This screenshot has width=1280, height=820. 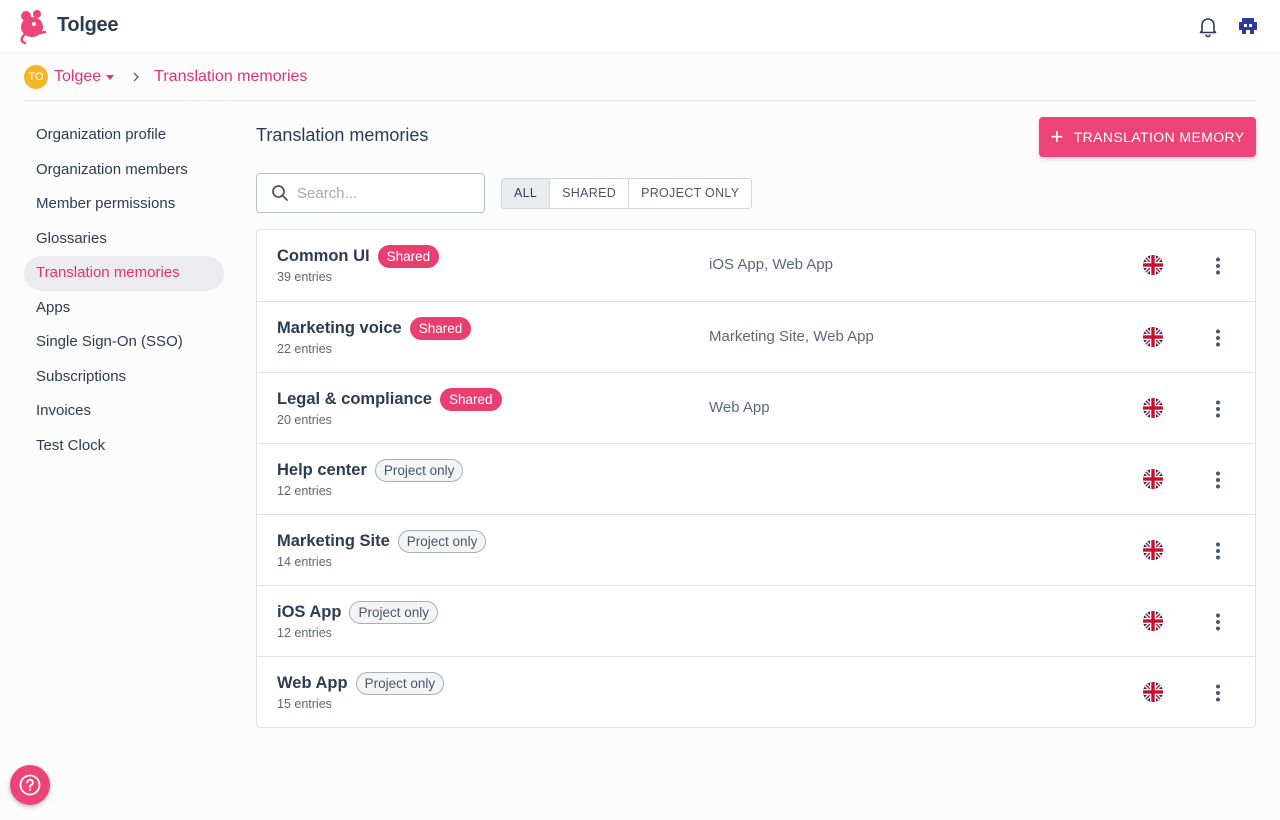 I want to click on memory-name: Web App, so click(x=312, y=683).